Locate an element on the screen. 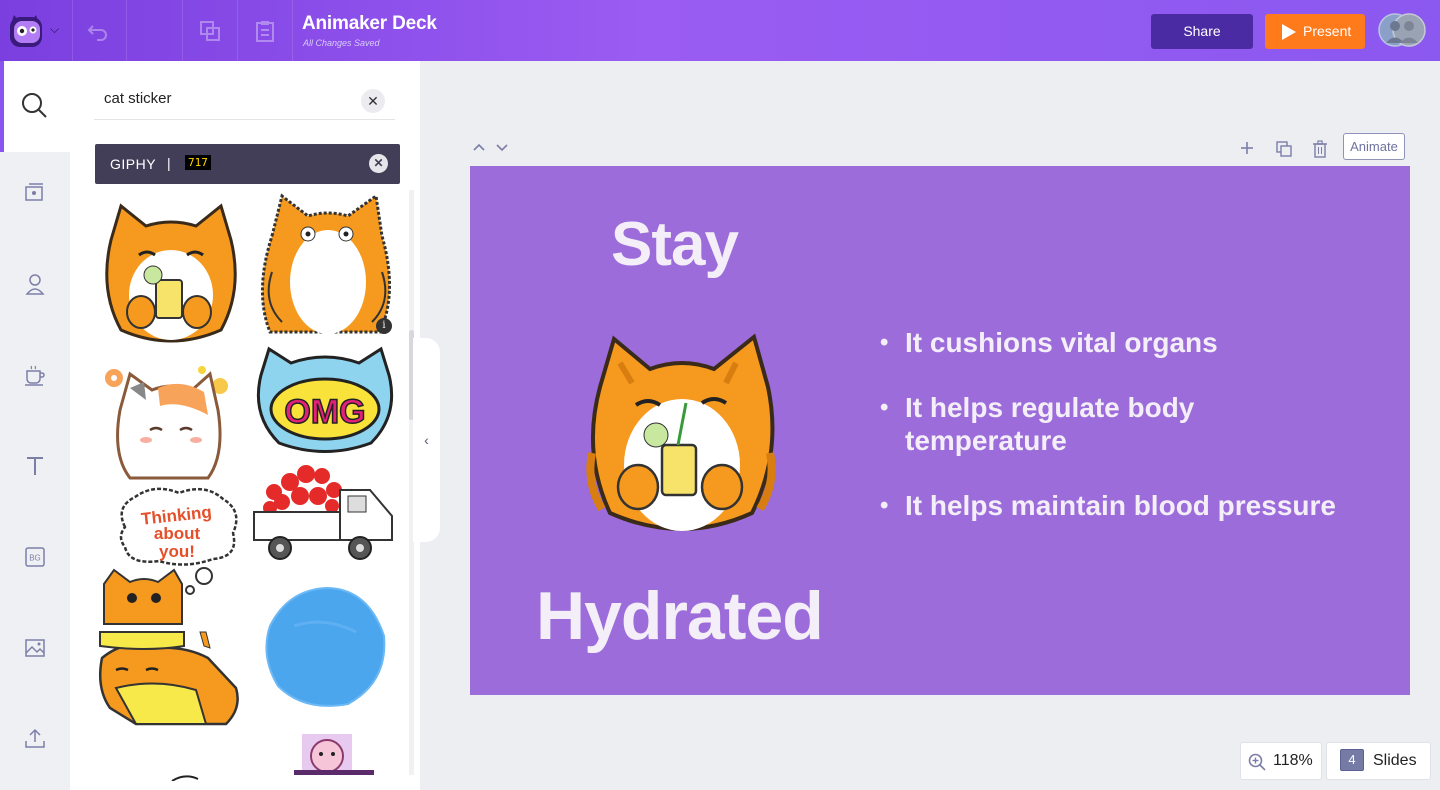 The width and height of the screenshot is (1440, 790). coffee-cup-icon is located at coordinates (35, 375).